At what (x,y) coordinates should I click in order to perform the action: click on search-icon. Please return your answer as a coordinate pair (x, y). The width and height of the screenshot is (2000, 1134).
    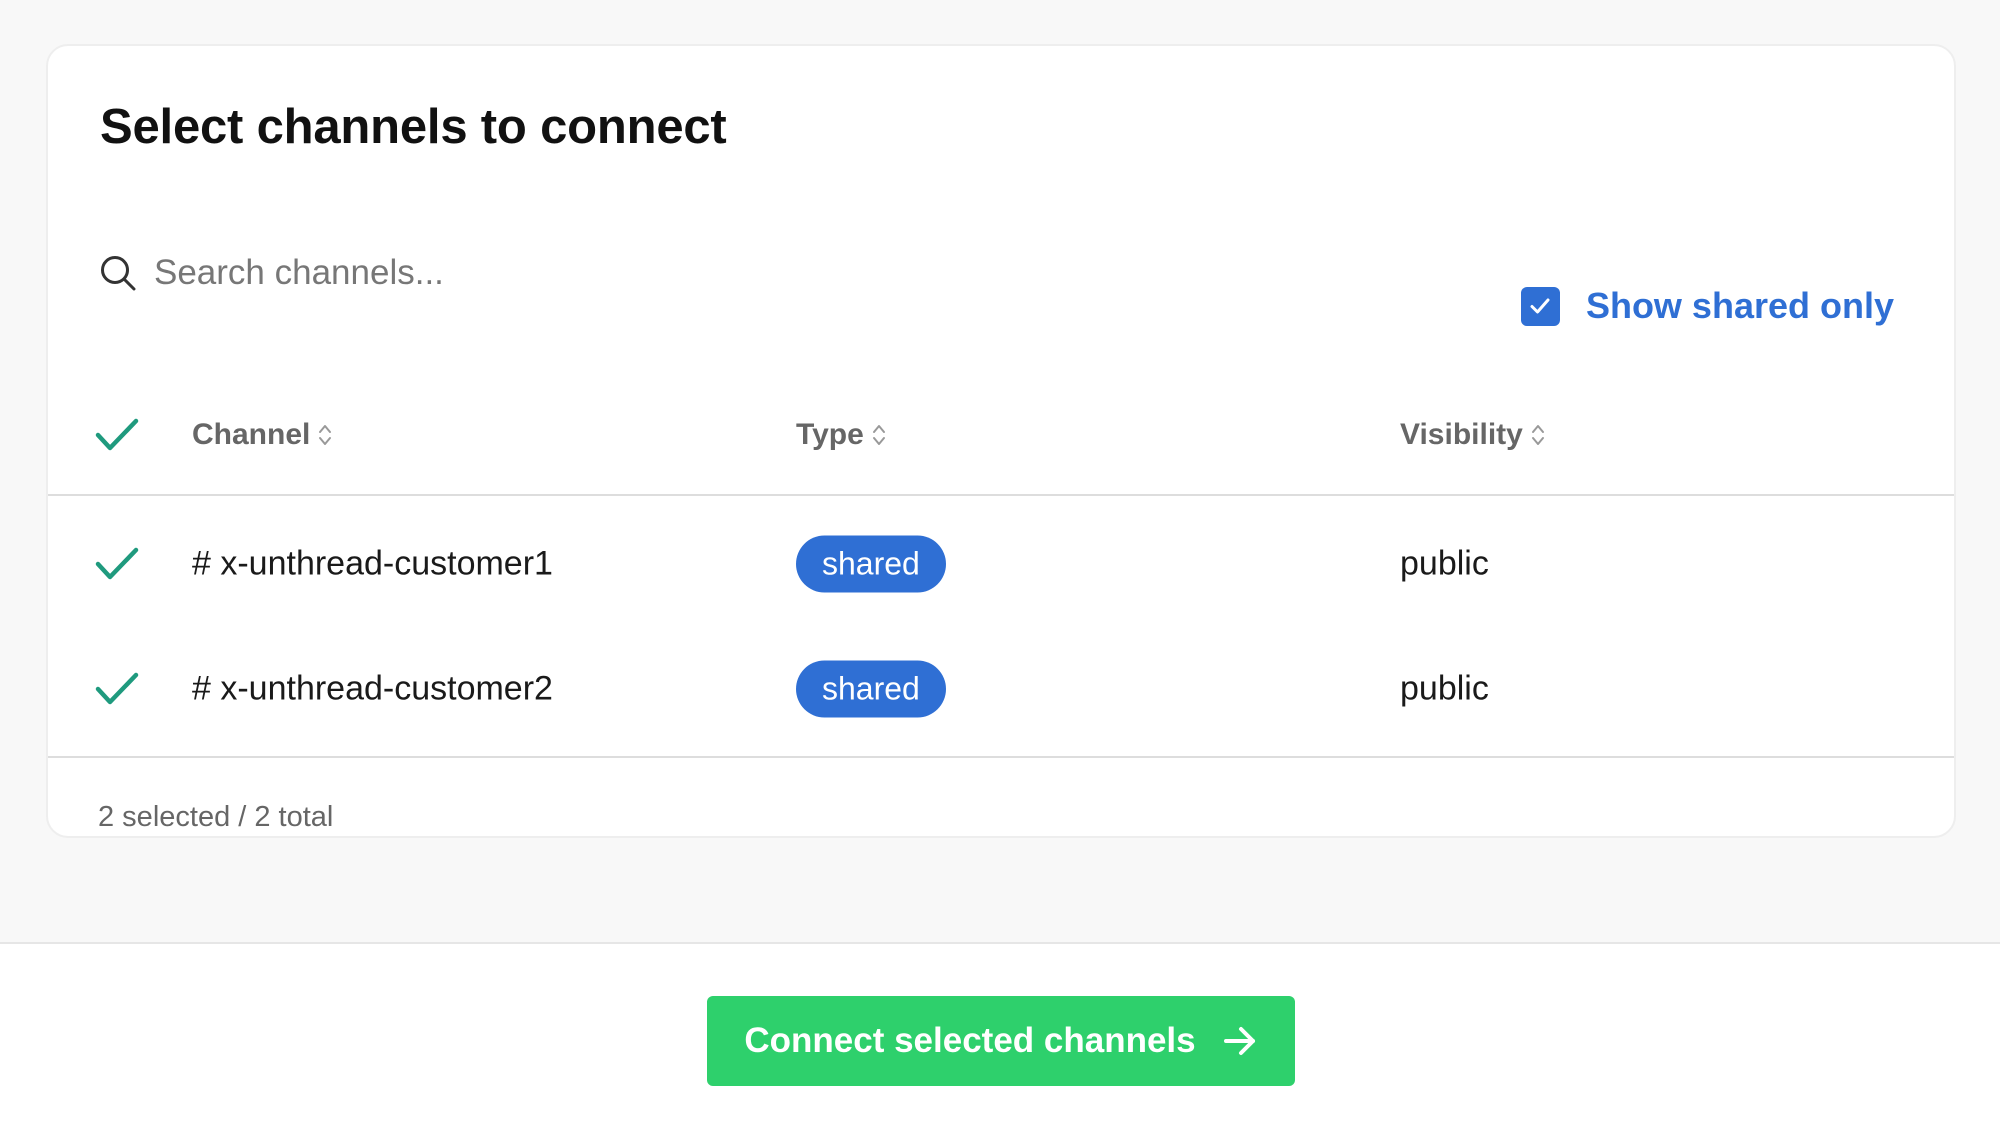
    Looking at the image, I should click on (118, 273).